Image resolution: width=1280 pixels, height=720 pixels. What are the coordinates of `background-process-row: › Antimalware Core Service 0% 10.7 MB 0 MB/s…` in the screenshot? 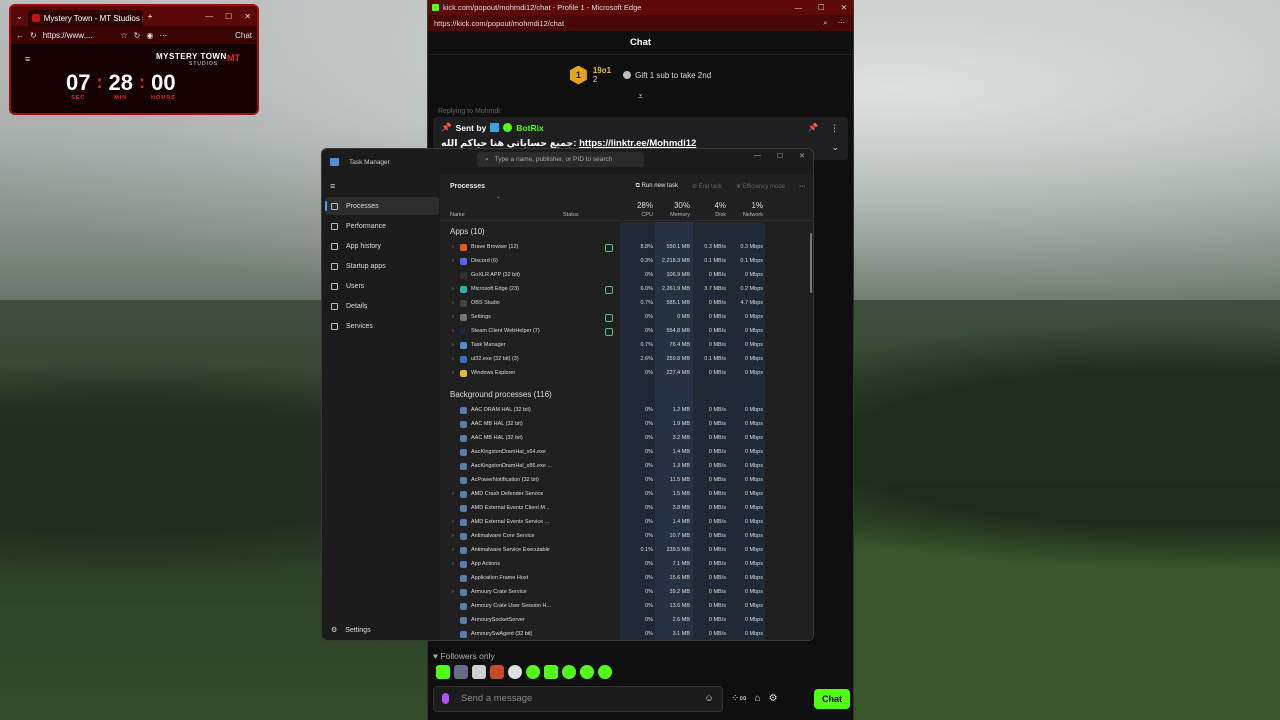 It's located at (626, 537).